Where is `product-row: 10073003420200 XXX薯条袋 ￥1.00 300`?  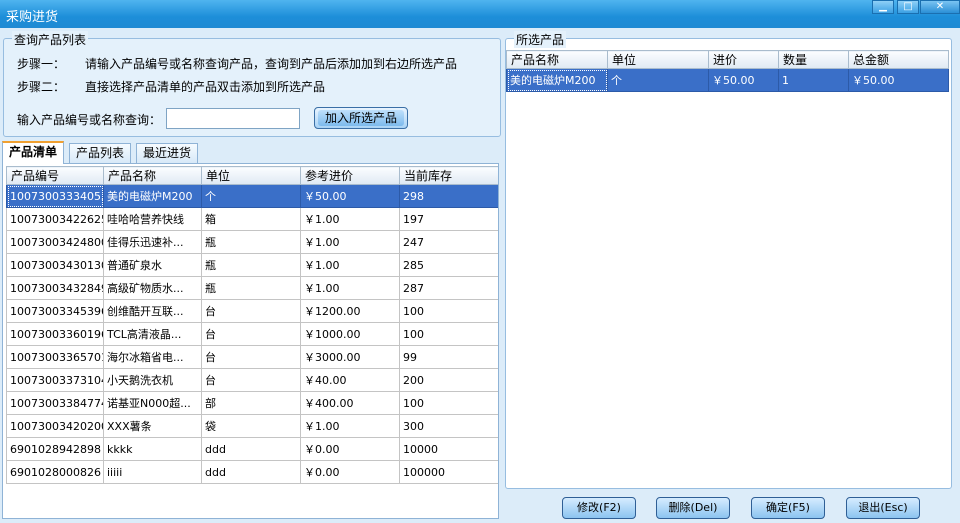 product-row: 10073003420200 XXX薯条袋 ￥1.00 300 is located at coordinates (252, 426).